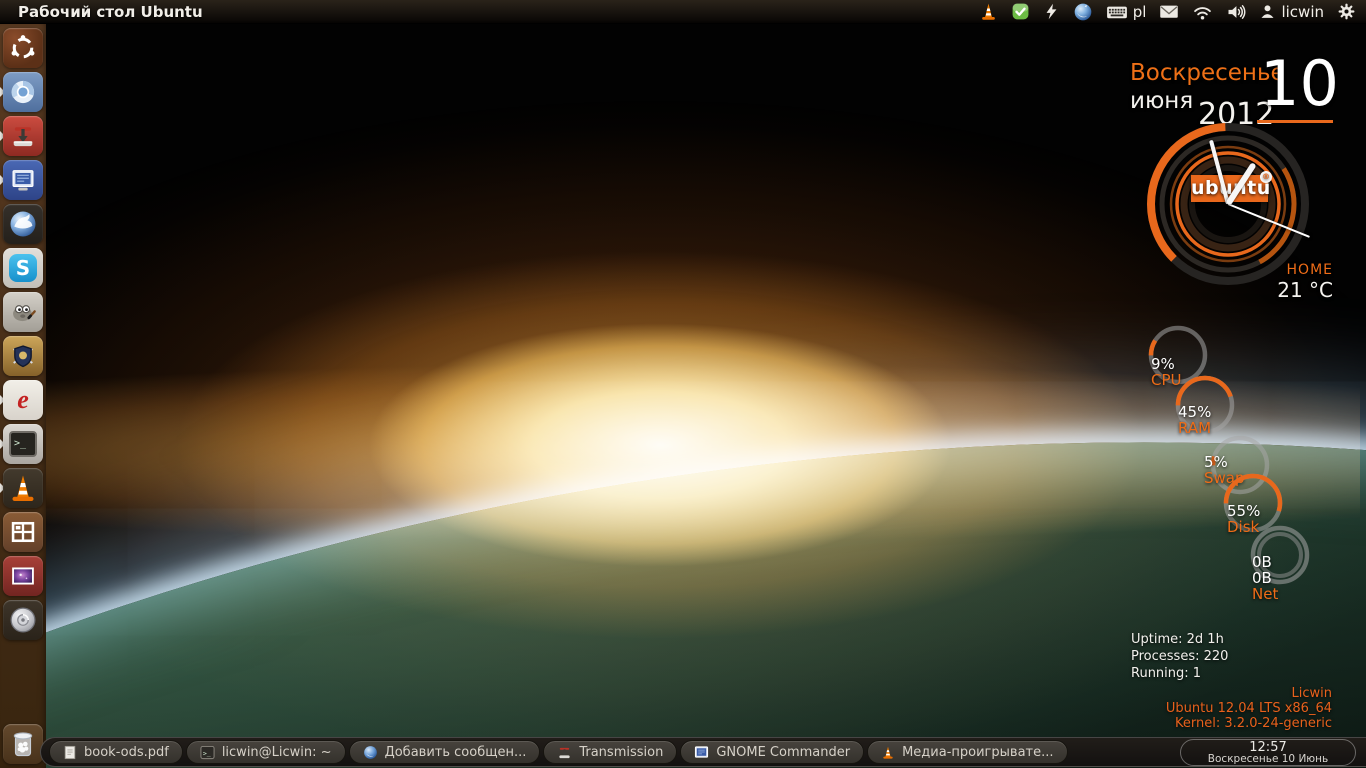  Describe the element at coordinates (110, 11) in the screenshot. I see `active-window-title: Рабочий стол Ubuntu` at that location.